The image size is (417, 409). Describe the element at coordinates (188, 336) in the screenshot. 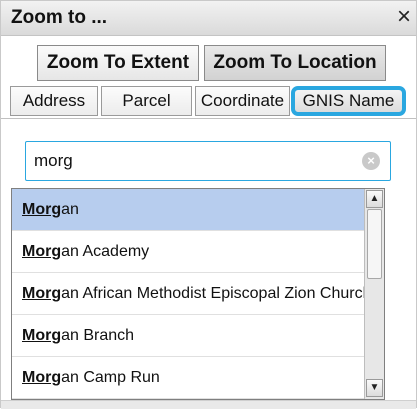

I see `suggestion-item: Morgan Branch` at that location.